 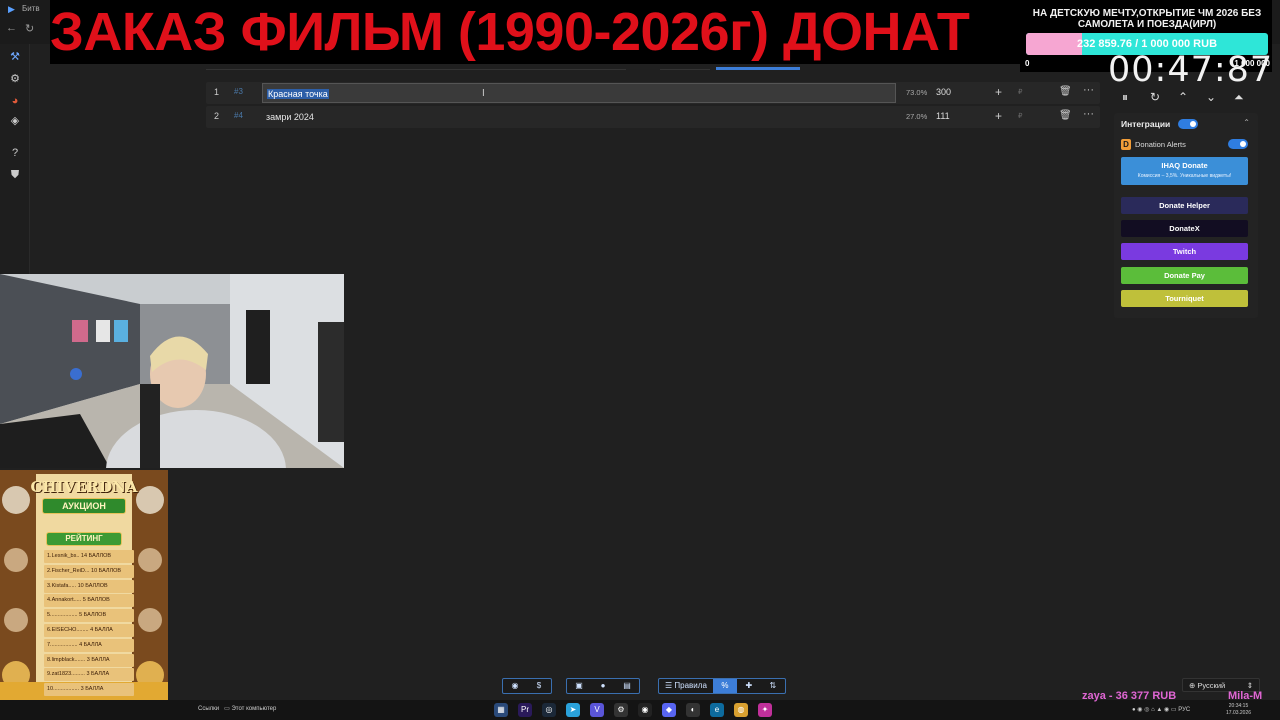 What do you see at coordinates (1184, 205) in the screenshot?
I see `donate-helper-button: Donate Helper` at bounding box center [1184, 205].